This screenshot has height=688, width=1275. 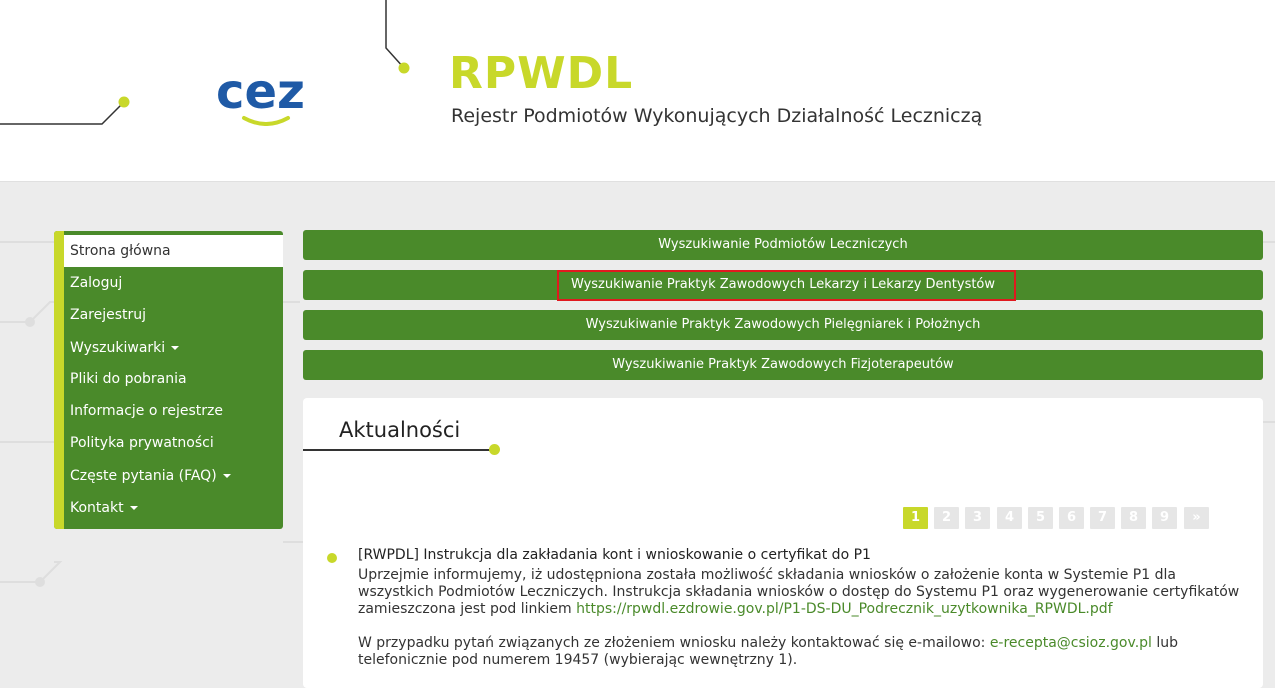 I want to click on sidebar-item-registry-info: Informacje o rejestrze, so click(x=173, y=411).